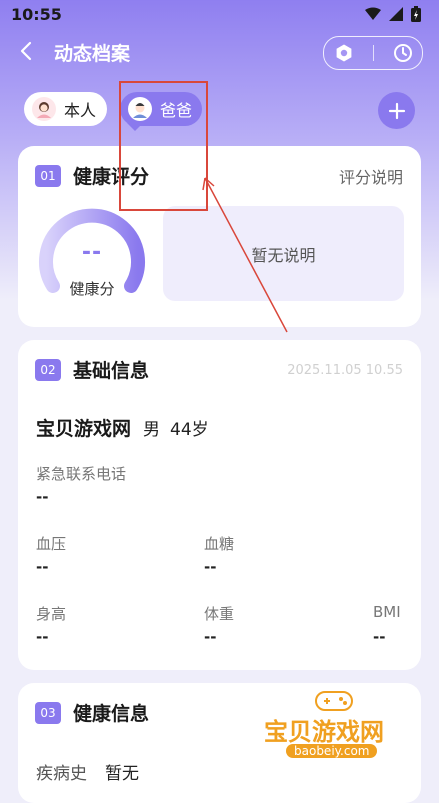  I want to click on nav-action-capsule, so click(373, 53).